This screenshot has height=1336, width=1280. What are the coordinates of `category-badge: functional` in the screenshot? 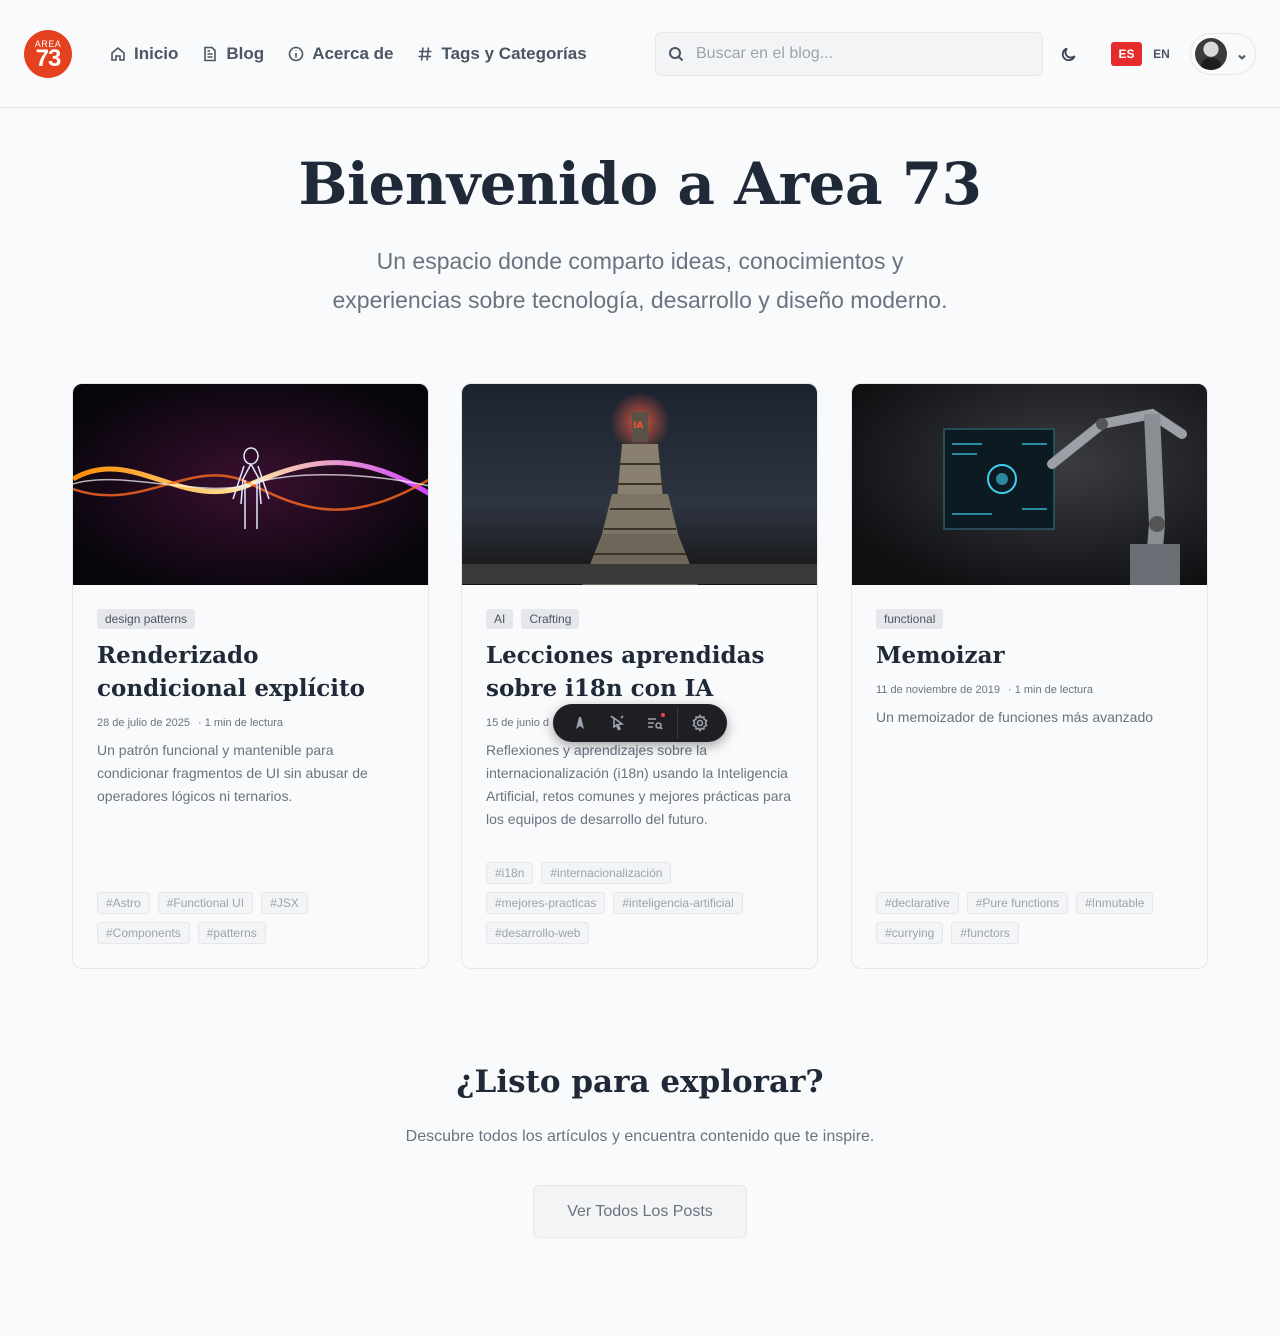 It's located at (910, 619).